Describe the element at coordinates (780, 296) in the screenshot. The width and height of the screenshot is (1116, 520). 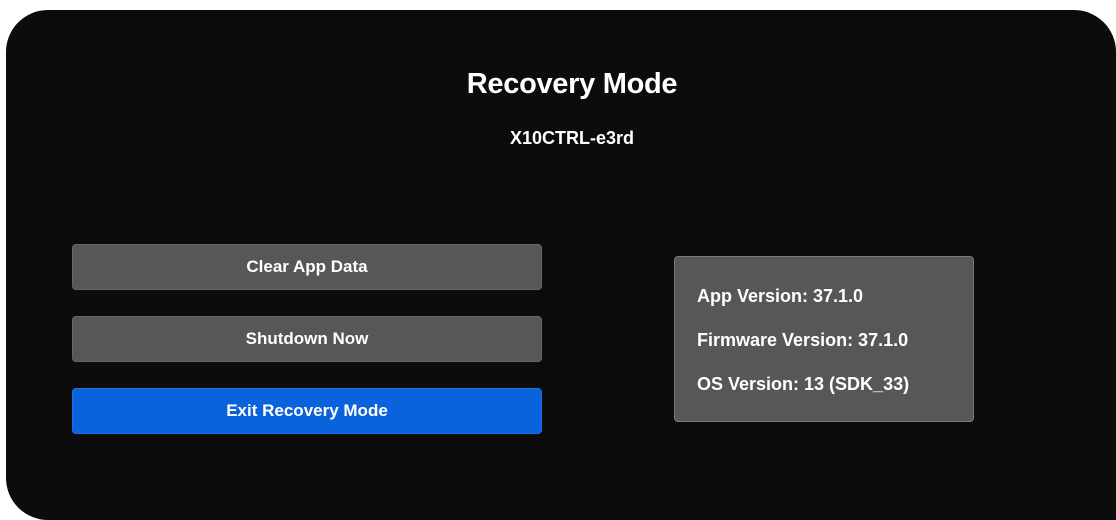
I see `app-version-text: App Version: 37.1.0` at that location.